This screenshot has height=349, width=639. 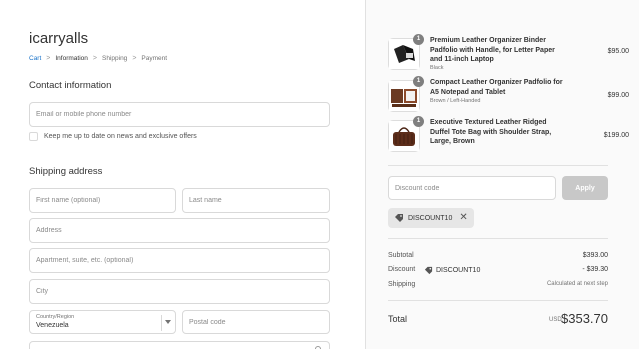 I want to click on postal-code-field, so click(x=256, y=322).